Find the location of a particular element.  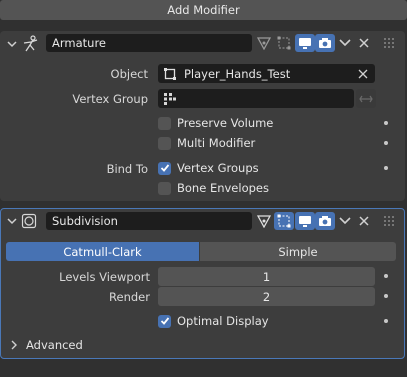

advanced-subpanel-header: Advanced is located at coordinates (46, 345).